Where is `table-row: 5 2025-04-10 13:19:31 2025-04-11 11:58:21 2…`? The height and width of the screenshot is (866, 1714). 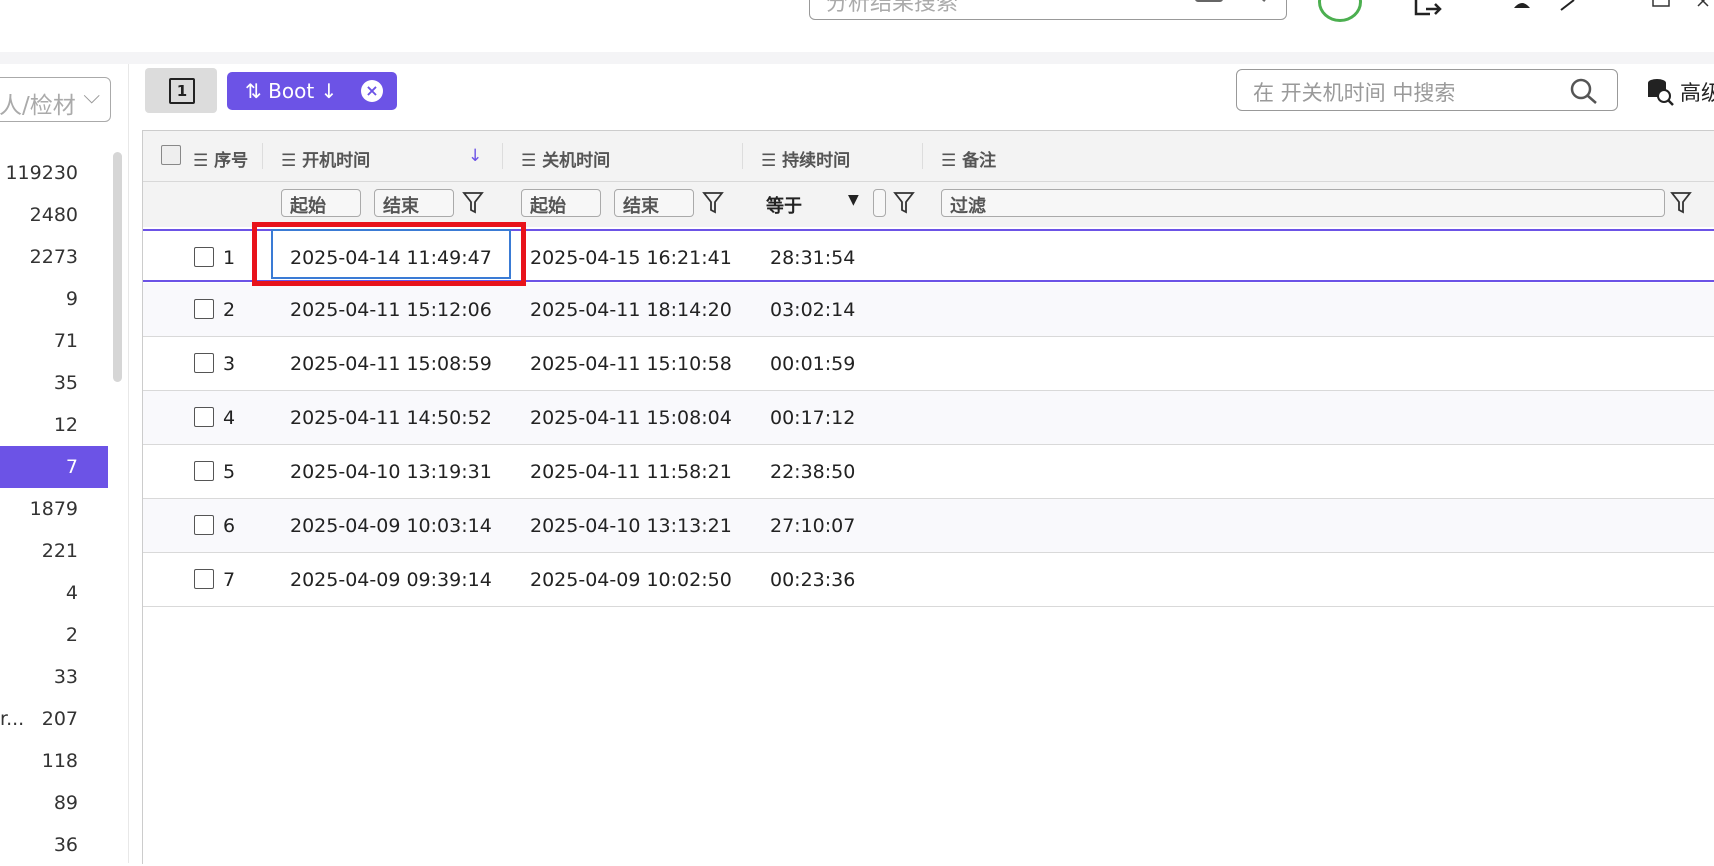 table-row: 5 2025-04-10 13:19:31 2025-04-11 11:58:21 2… is located at coordinates (928, 472).